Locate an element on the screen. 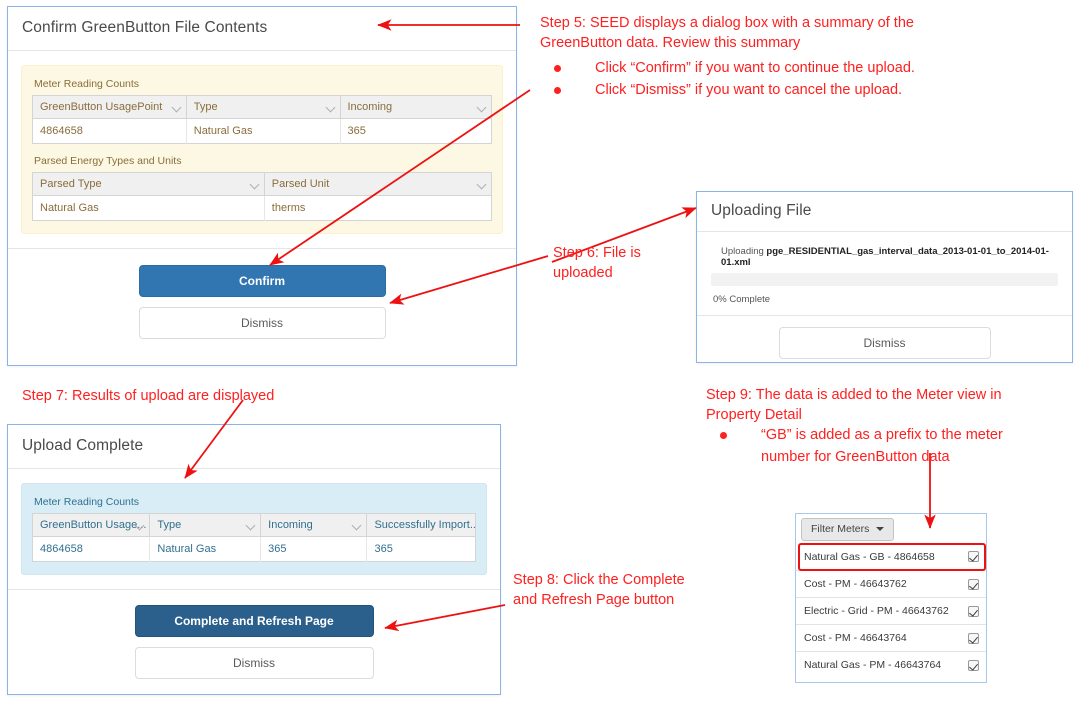 The height and width of the screenshot is (702, 1078). meter-list-item: Electric - Grid - PM - 46643762 is located at coordinates (891, 610).